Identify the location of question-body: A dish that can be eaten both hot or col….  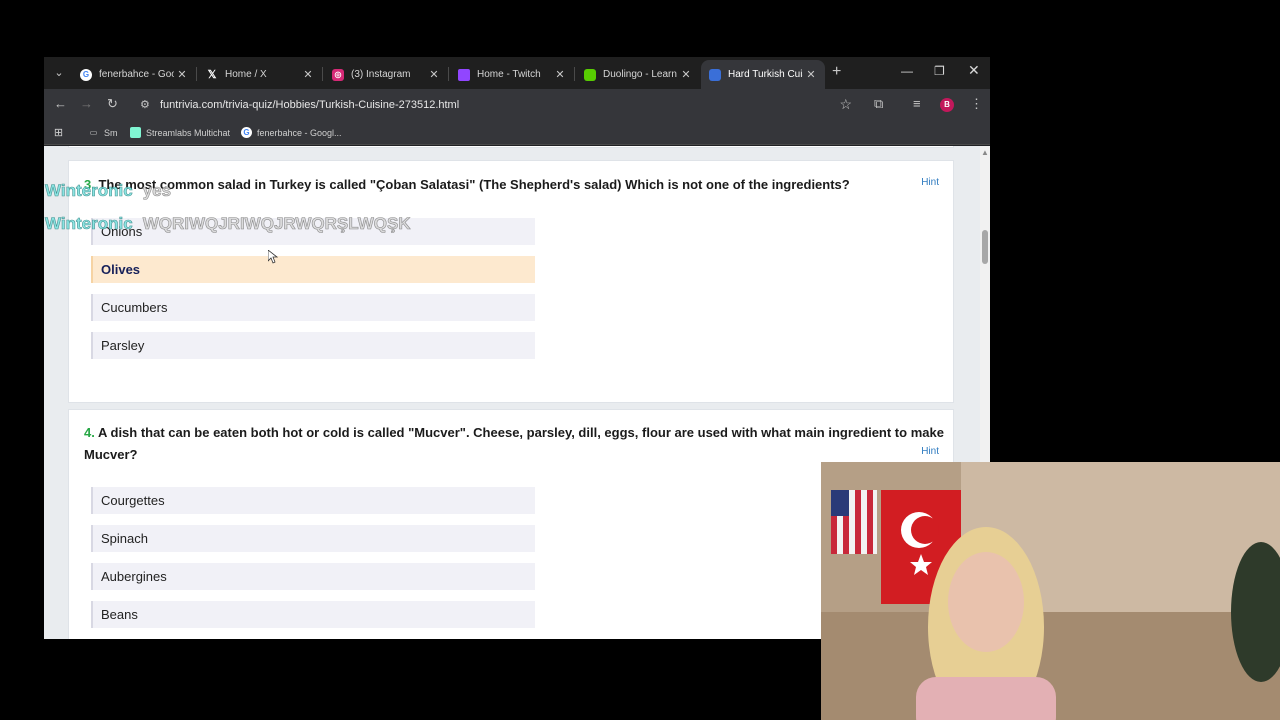
(514, 443).